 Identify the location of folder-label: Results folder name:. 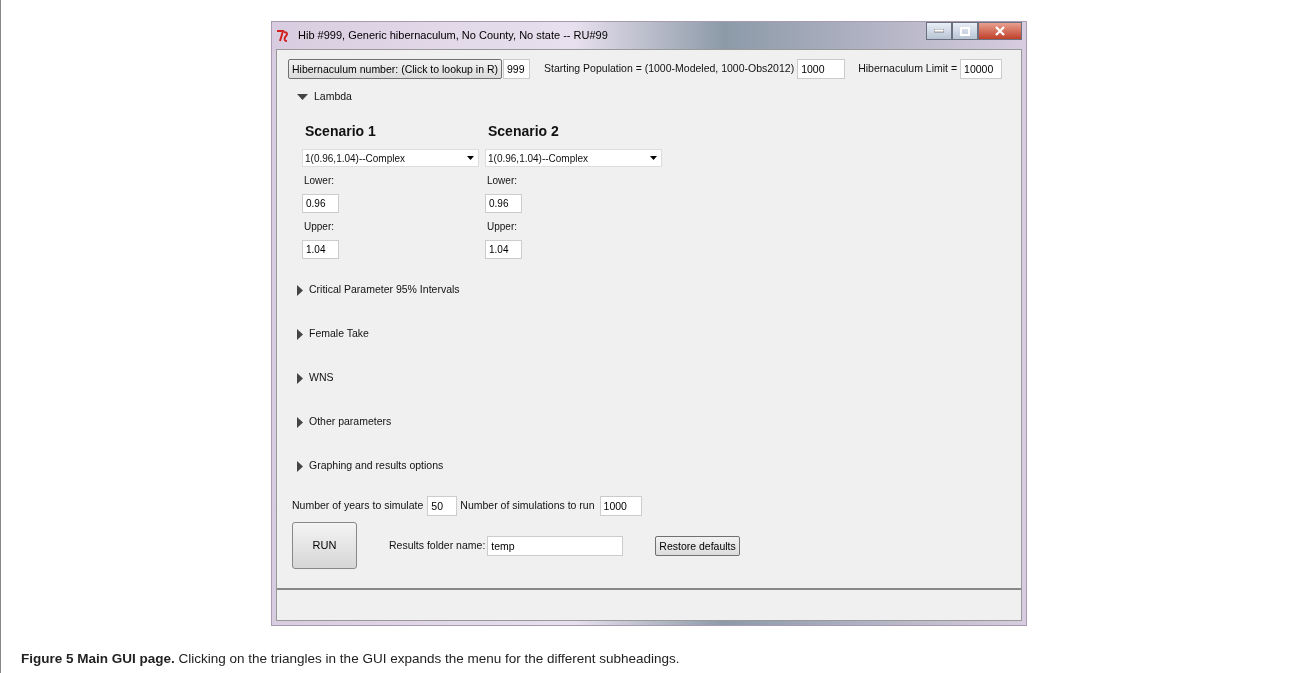
(437, 545).